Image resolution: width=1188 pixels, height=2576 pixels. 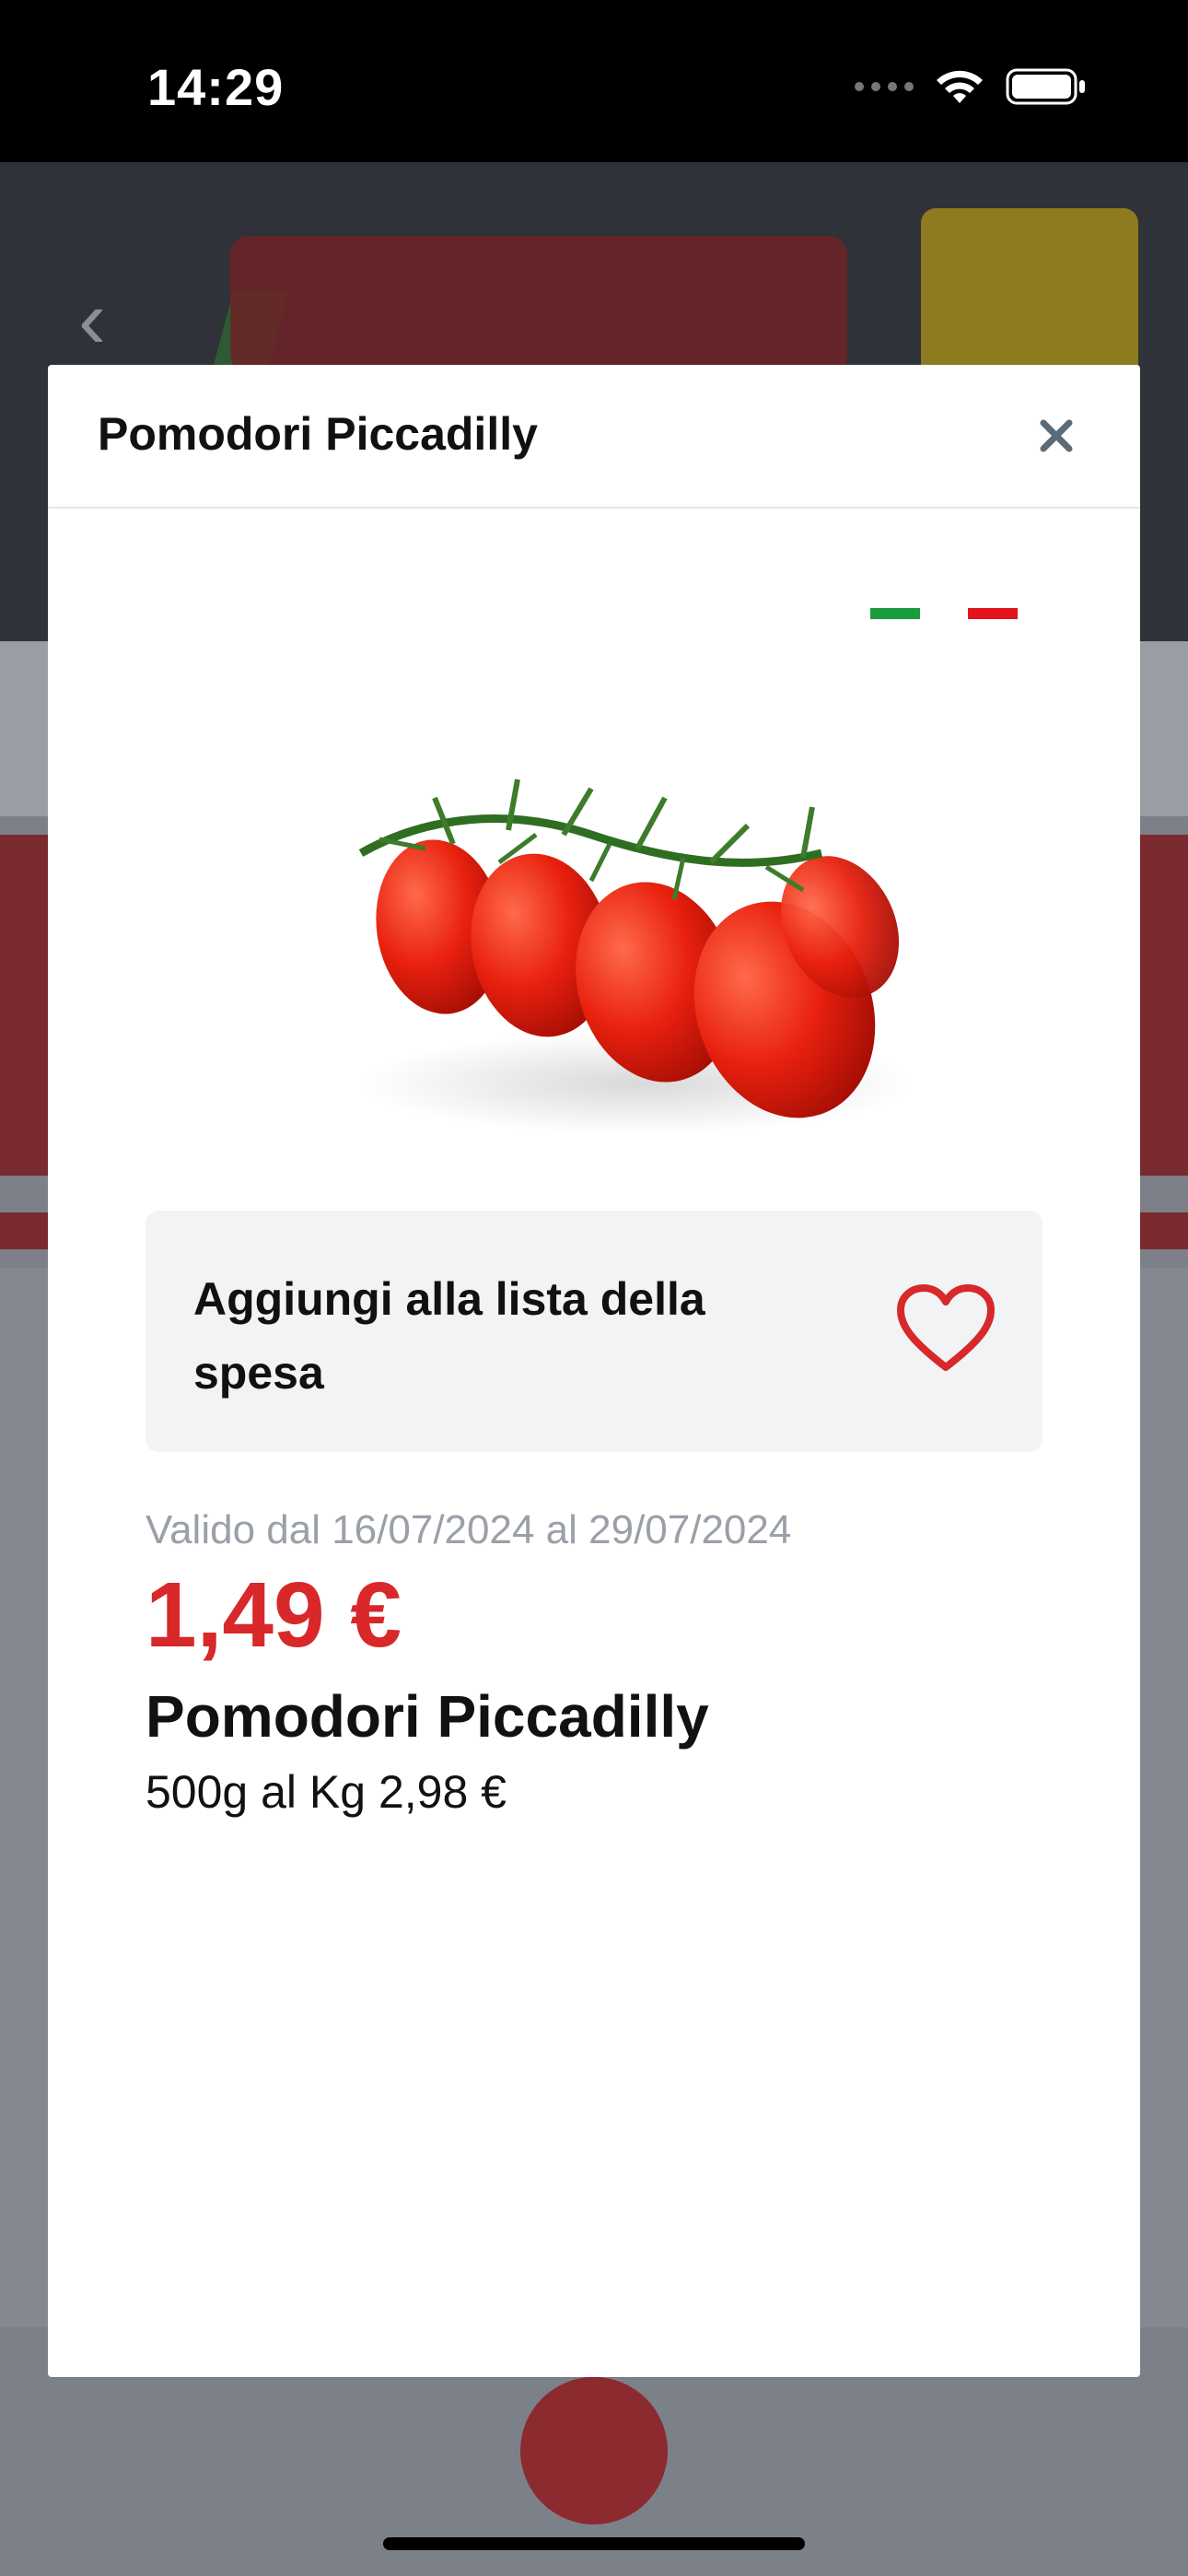 What do you see at coordinates (318, 434) in the screenshot?
I see `modal-title: Pomodori Piccadilly` at bounding box center [318, 434].